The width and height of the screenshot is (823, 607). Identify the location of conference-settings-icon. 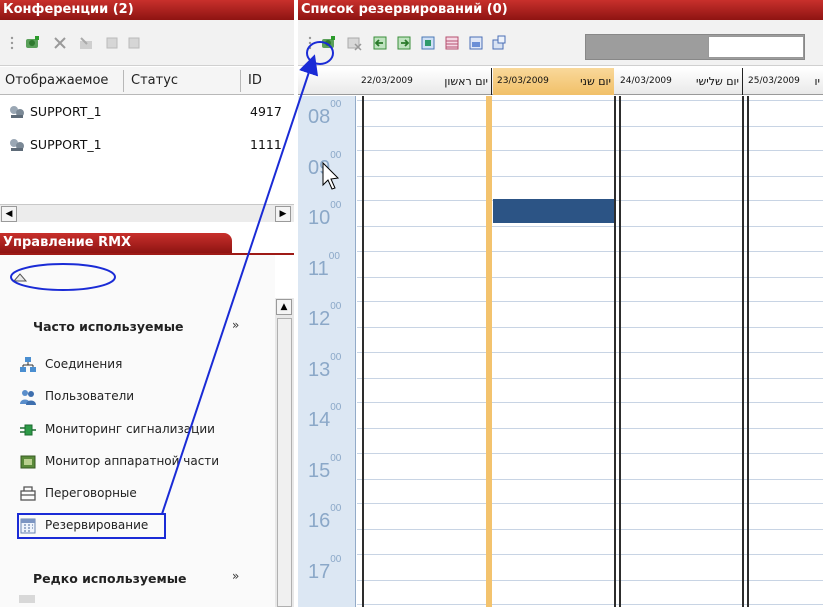
(86, 43).